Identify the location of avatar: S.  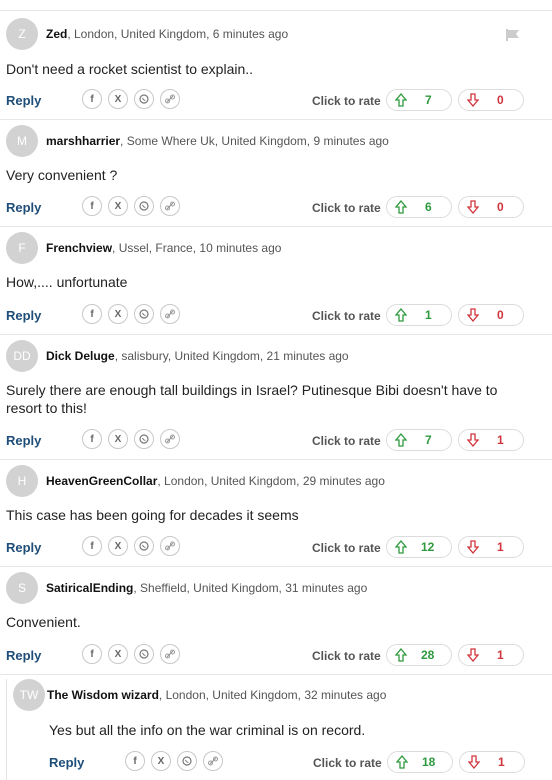
(22, 588).